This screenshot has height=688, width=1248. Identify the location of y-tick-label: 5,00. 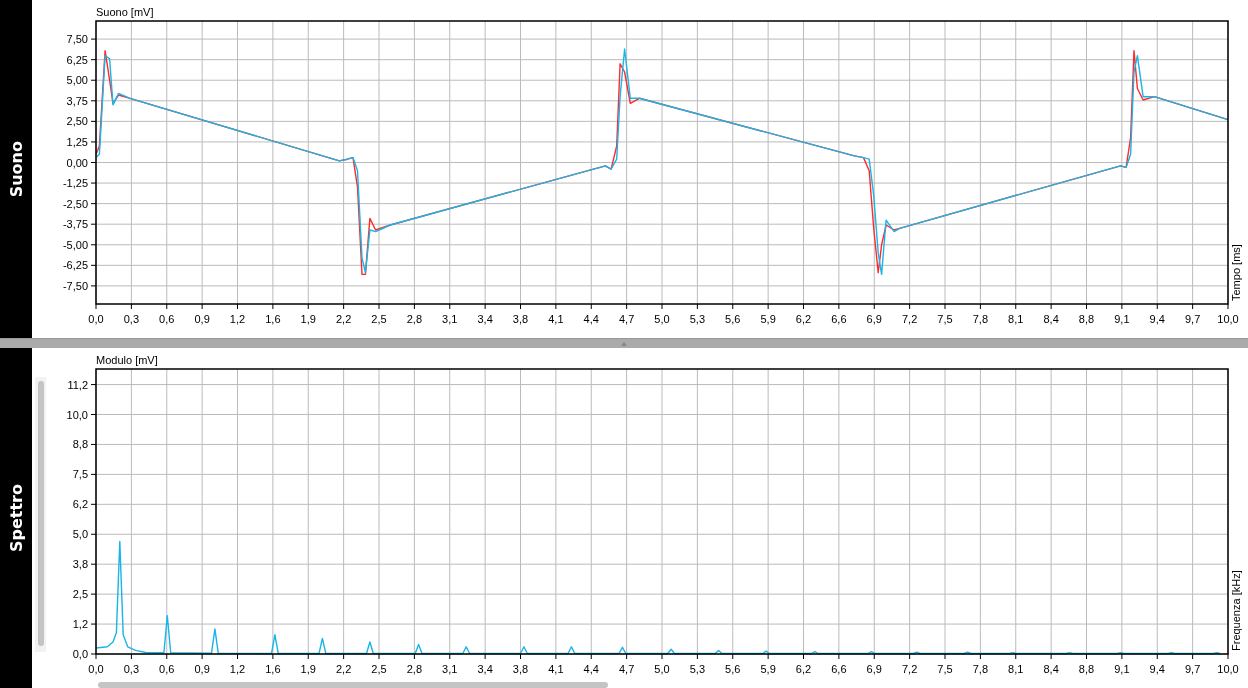
(77, 80).